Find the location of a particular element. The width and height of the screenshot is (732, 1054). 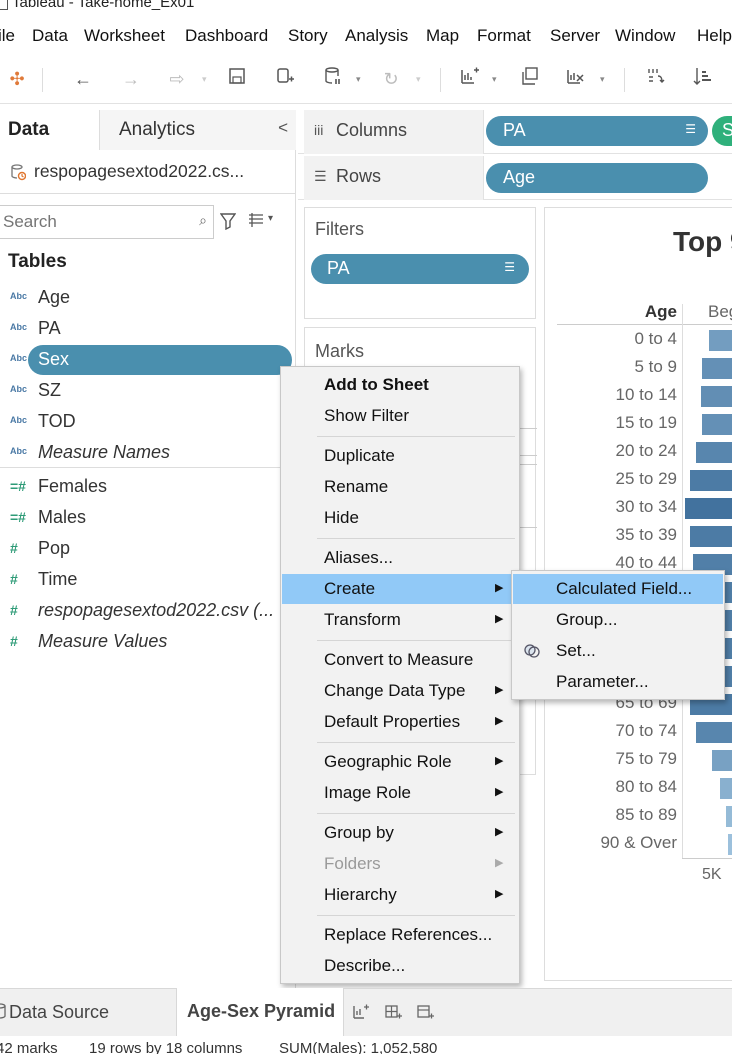

menu-map: Map is located at coordinates (442, 36).